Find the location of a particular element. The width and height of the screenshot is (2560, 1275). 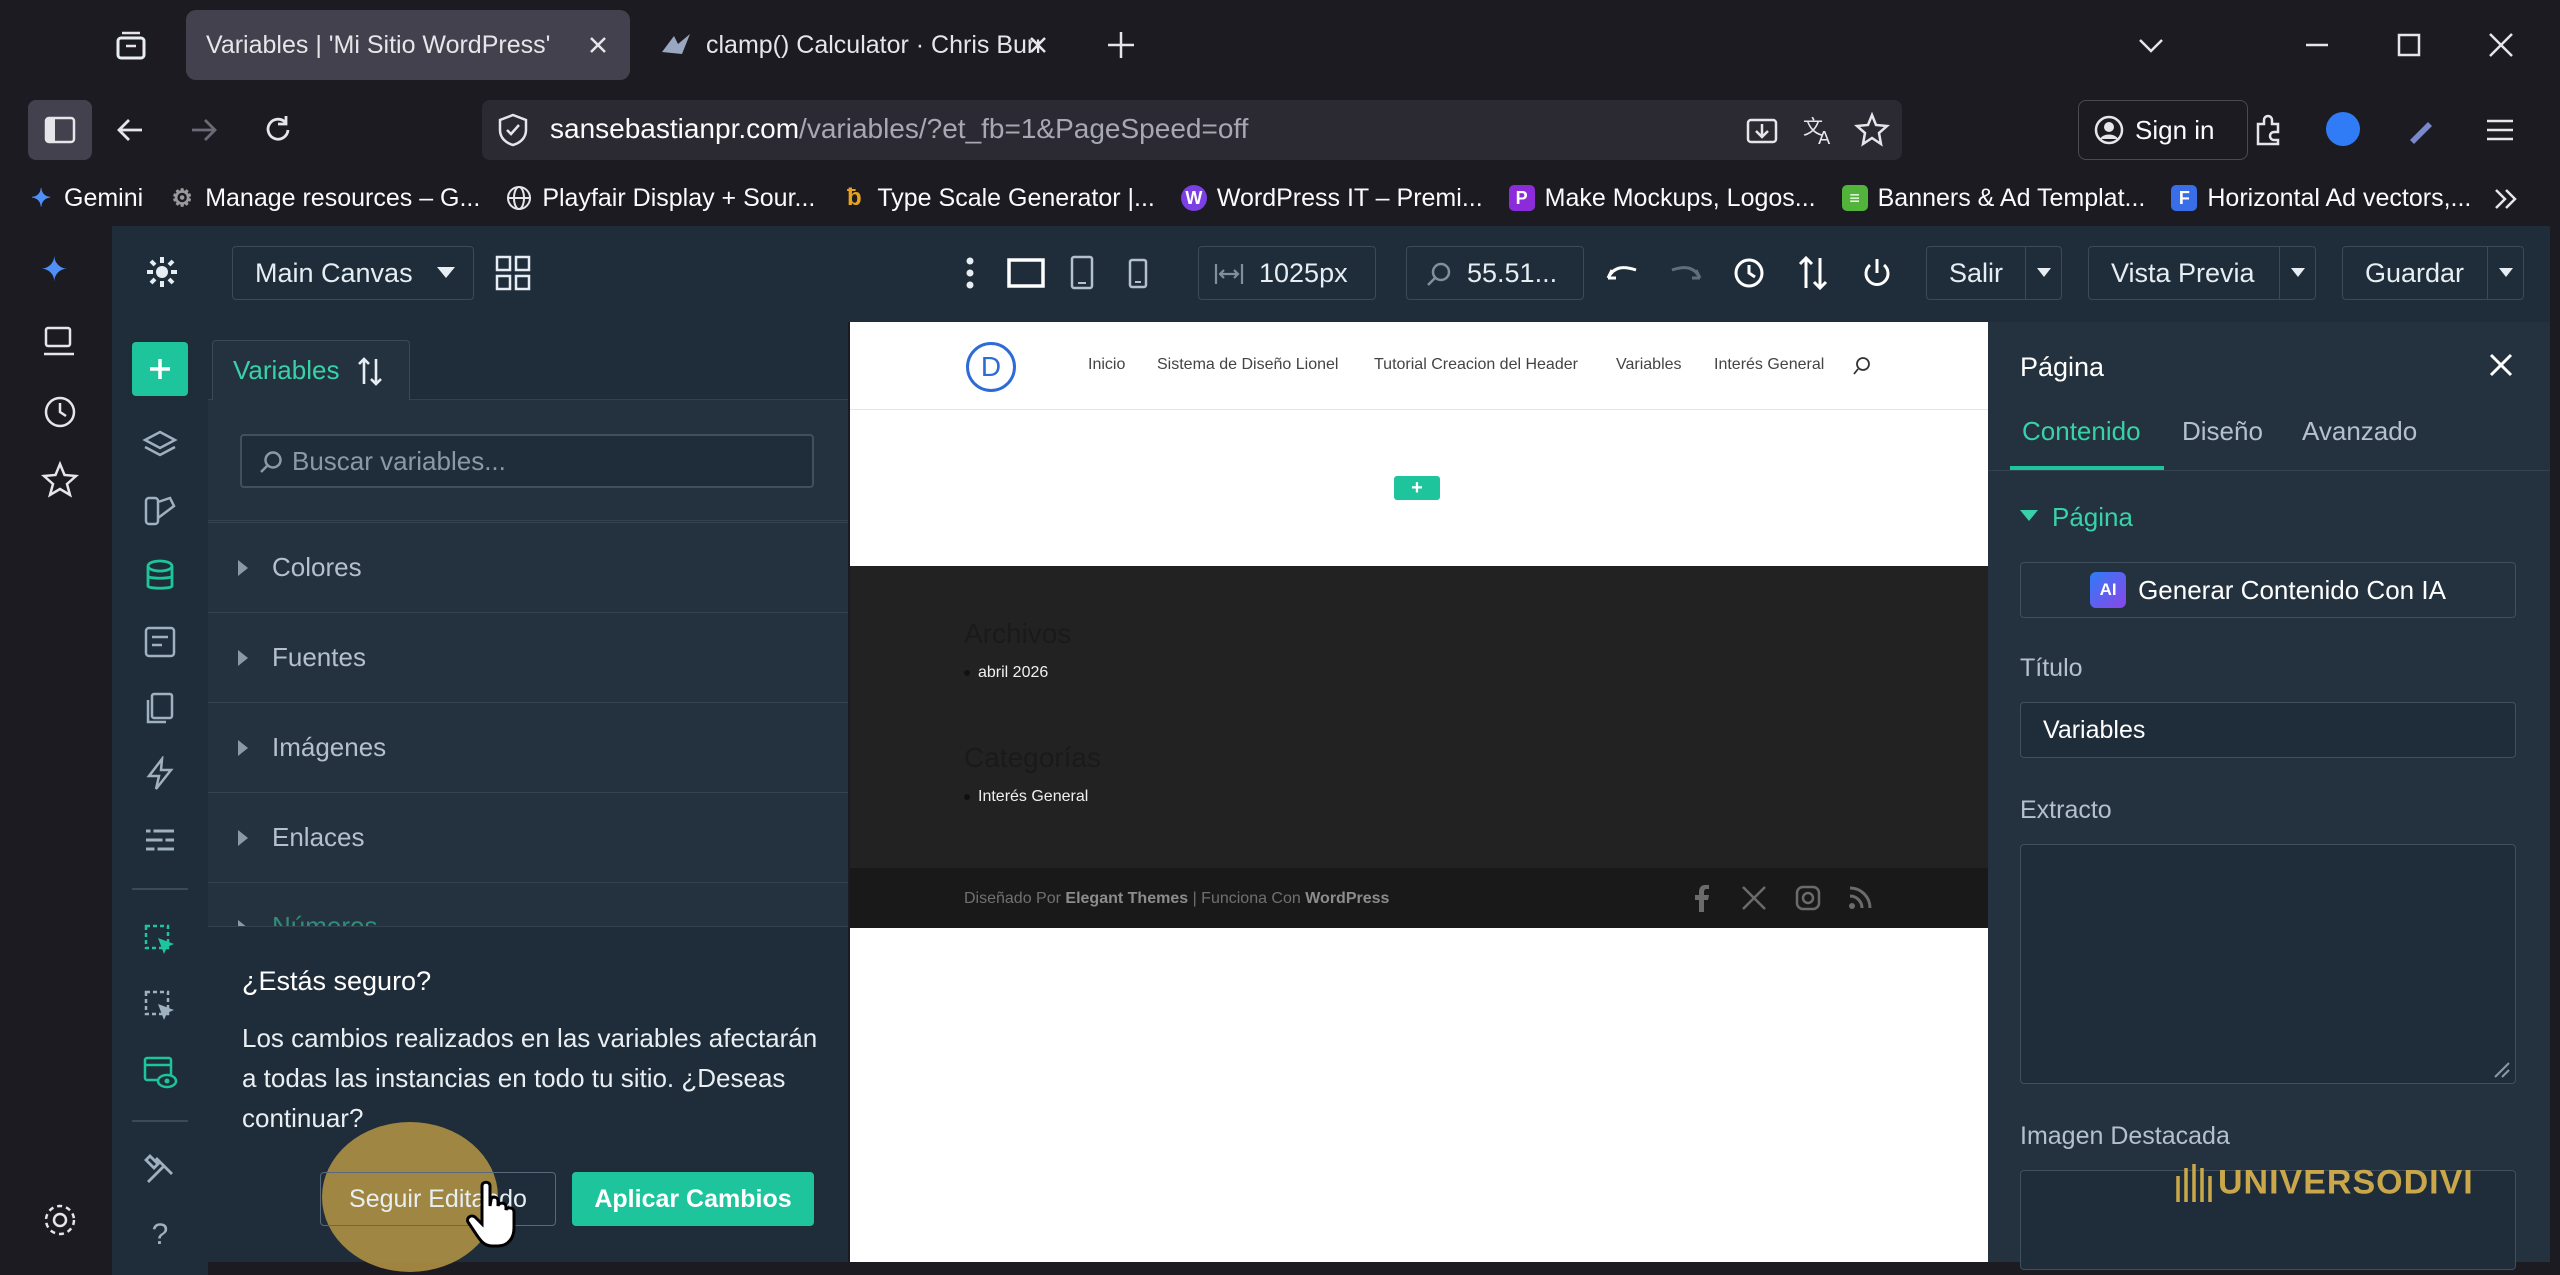

phone-view-icon is located at coordinates (1138, 274).